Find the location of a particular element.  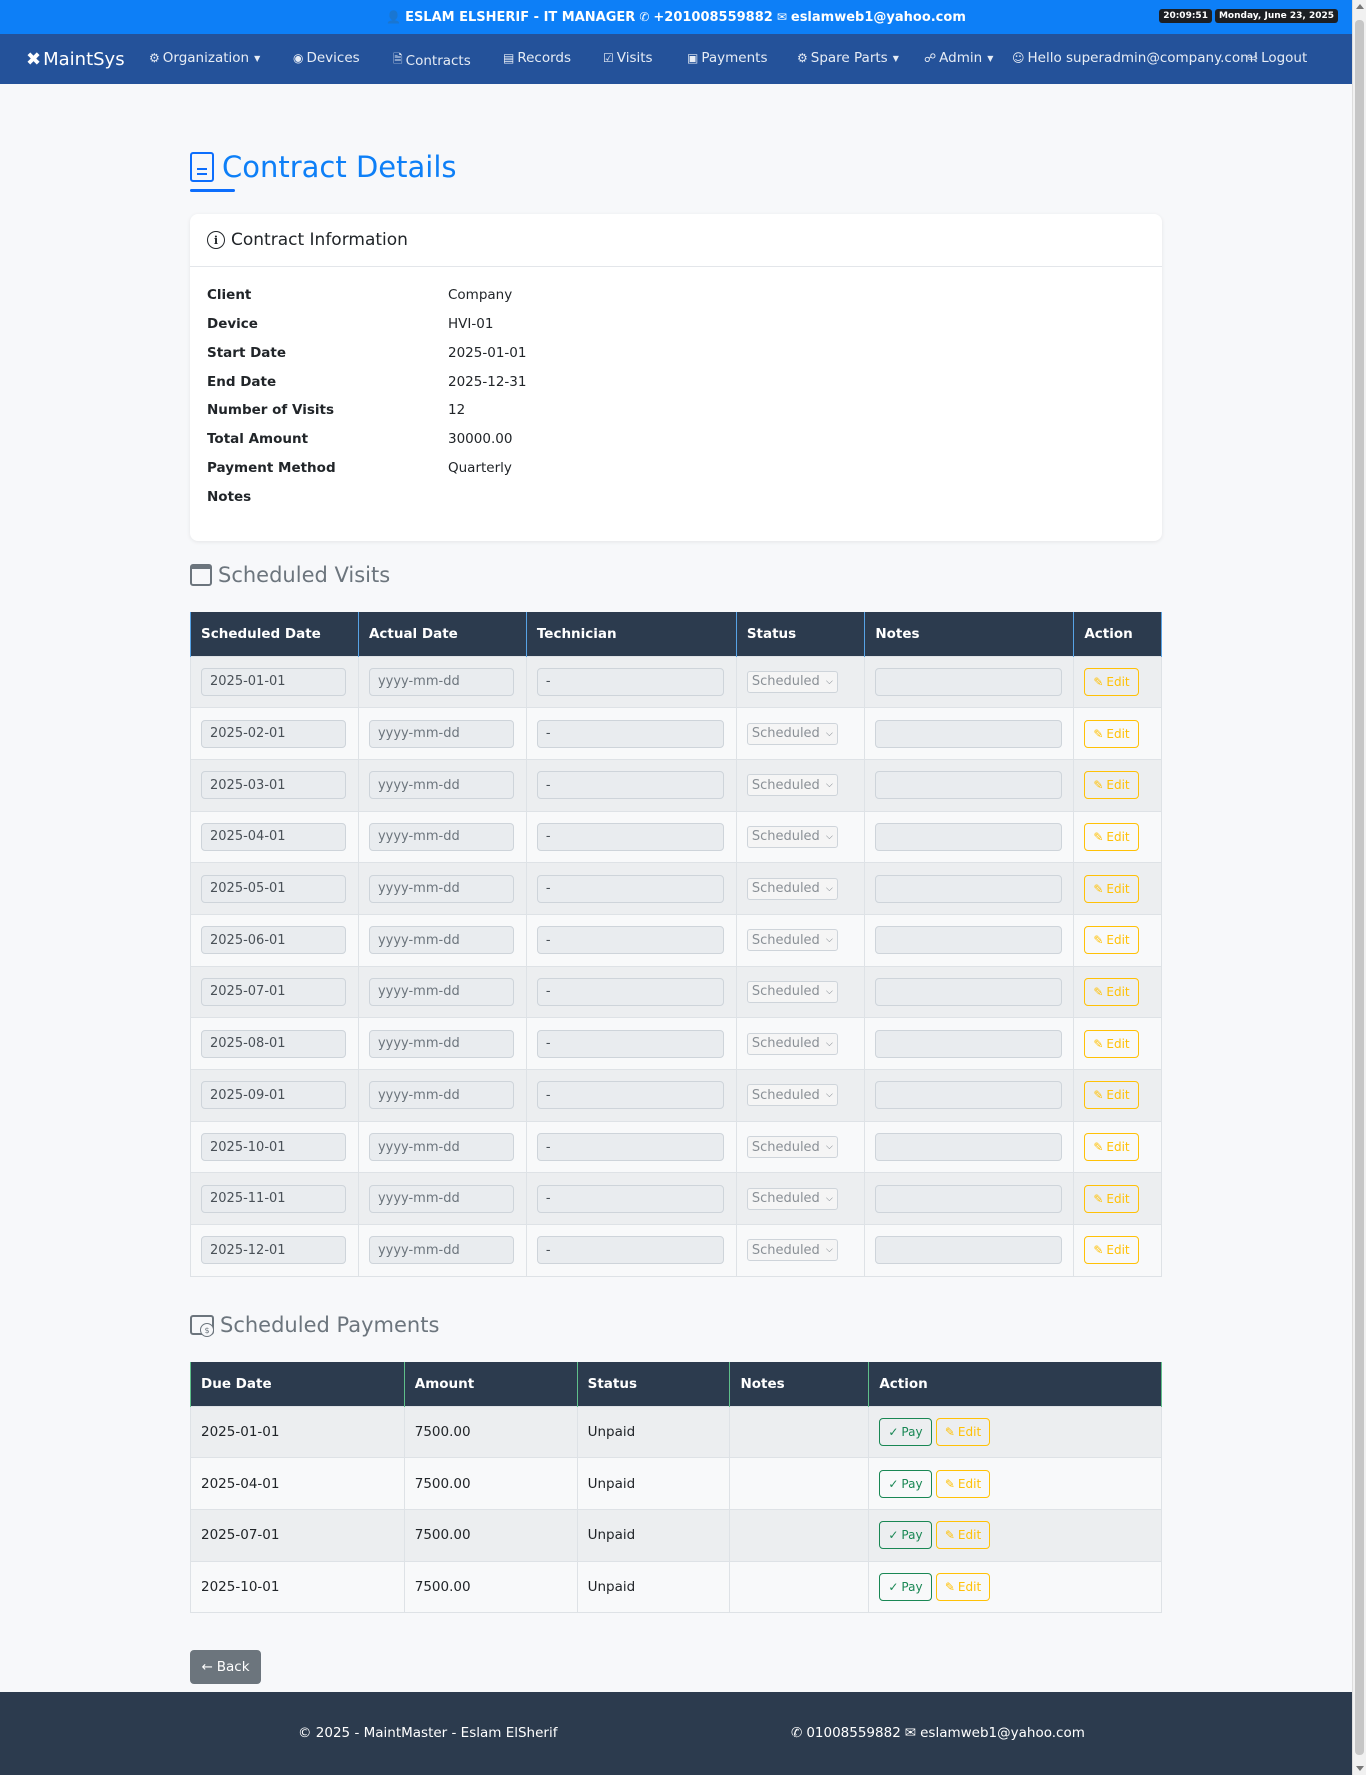

scheduled-date-input: 2025-07-01 is located at coordinates (273, 991).